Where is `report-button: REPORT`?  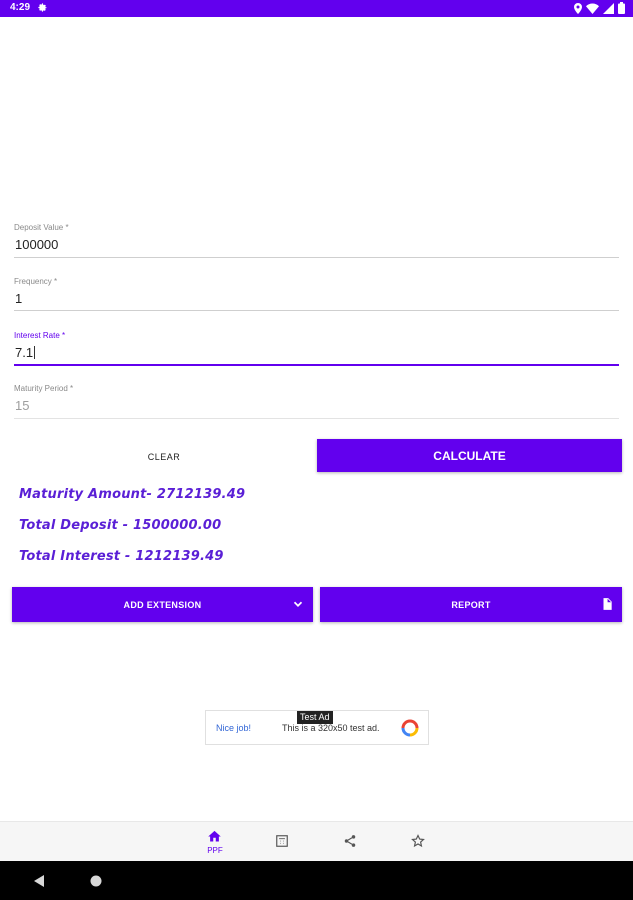
report-button: REPORT is located at coordinates (471, 604).